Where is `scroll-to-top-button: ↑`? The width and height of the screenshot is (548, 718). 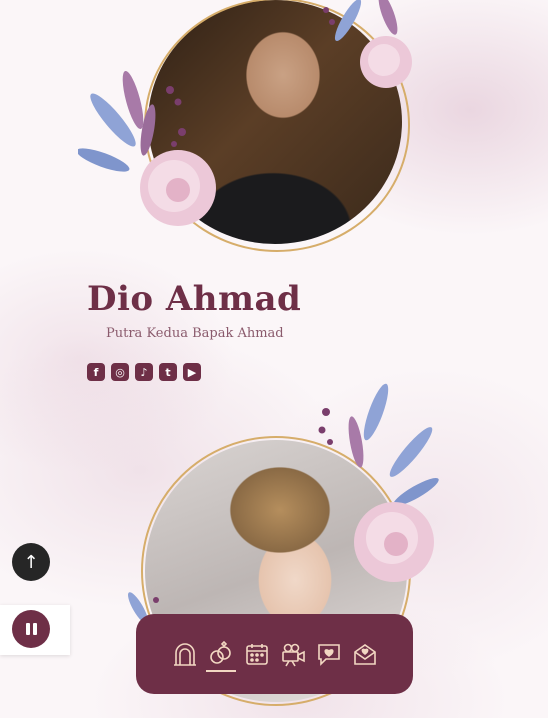 scroll-to-top-button: ↑ is located at coordinates (31, 562).